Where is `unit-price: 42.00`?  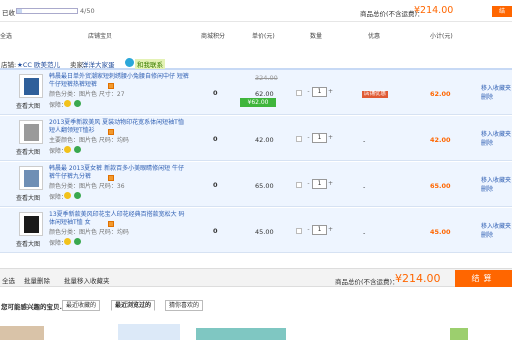
unit-price: 42.00 is located at coordinates (264, 140).